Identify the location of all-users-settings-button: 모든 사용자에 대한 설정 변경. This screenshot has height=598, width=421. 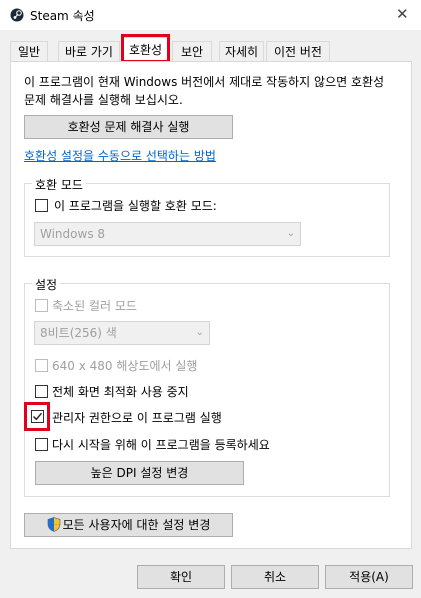
(128, 525).